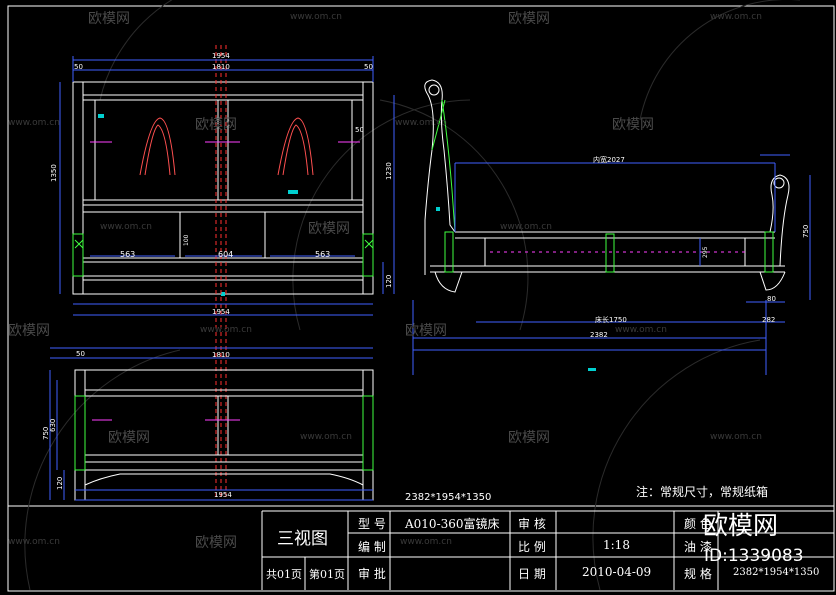  I want to click on dim-front-mid-small: 100, so click(186, 240).